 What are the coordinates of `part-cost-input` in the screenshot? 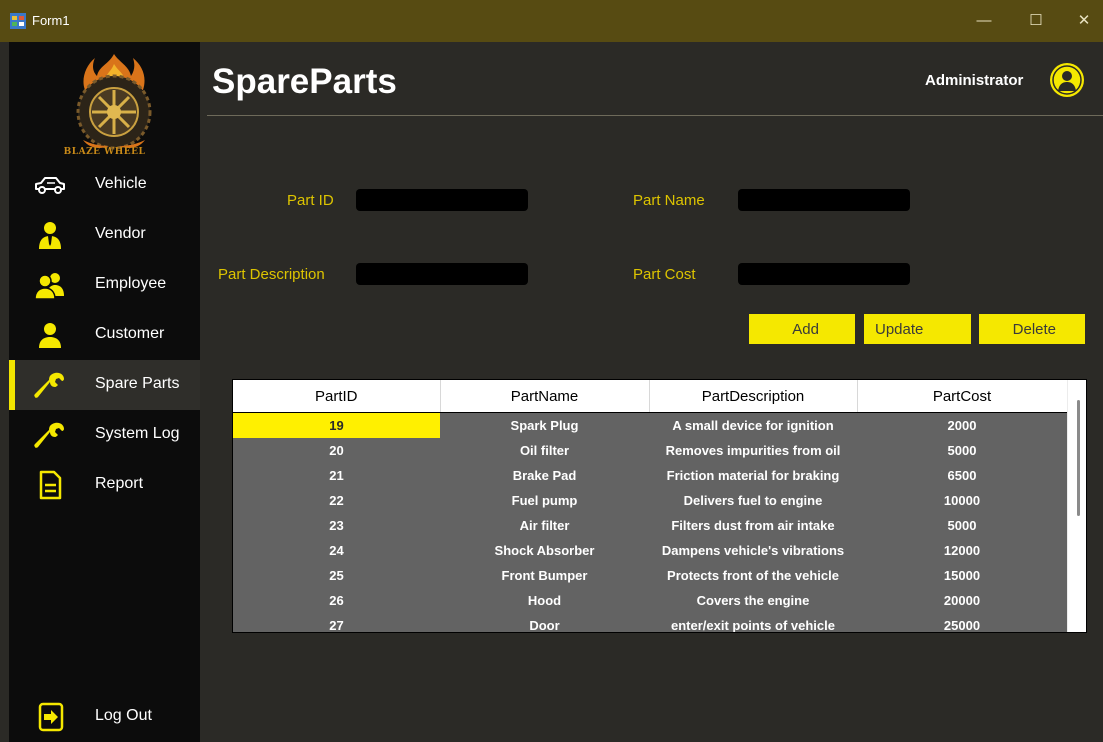 It's located at (824, 274).